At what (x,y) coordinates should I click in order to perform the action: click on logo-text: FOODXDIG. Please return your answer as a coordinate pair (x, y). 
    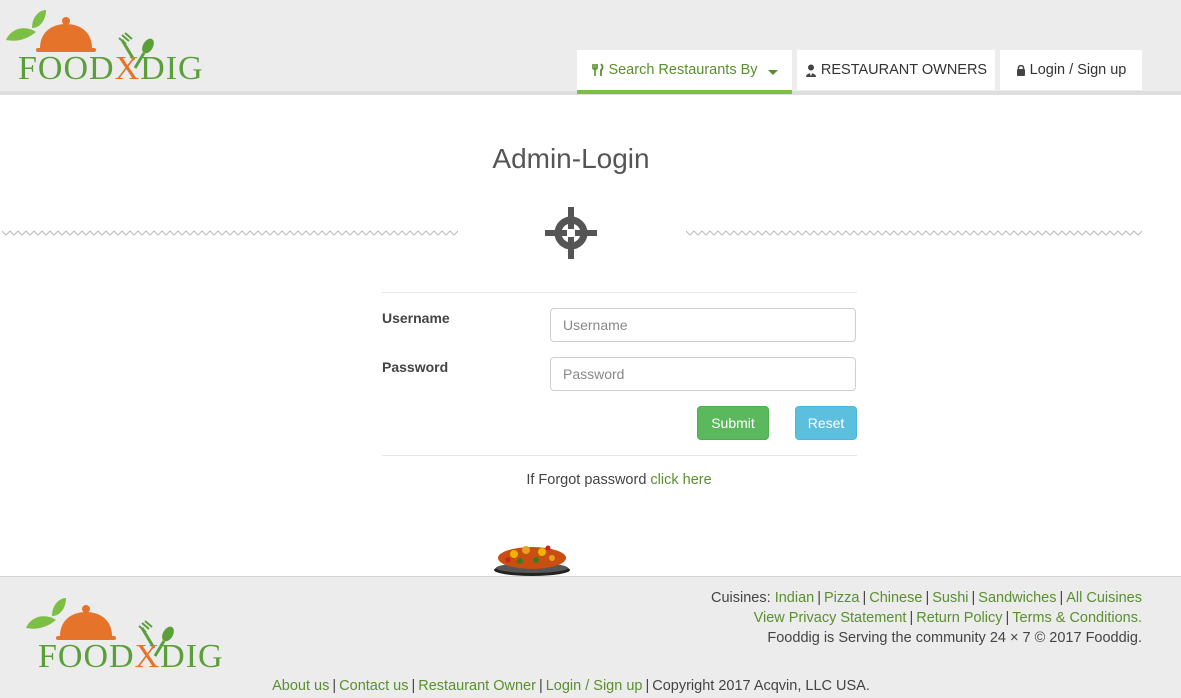
    Looking at the image, I should click on (111, 68).